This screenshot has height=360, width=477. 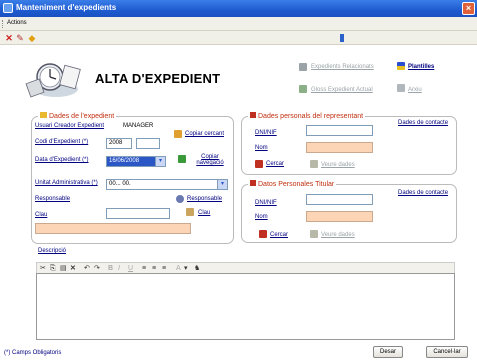 I want to click on align-center-icon: ≡, so click(x=154, y=268).